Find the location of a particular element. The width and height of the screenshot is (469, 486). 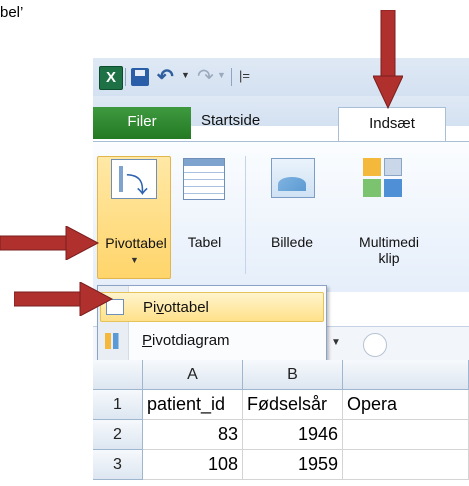

undo-dropdown-icon: ▼ is located at coordinates (185, 75).